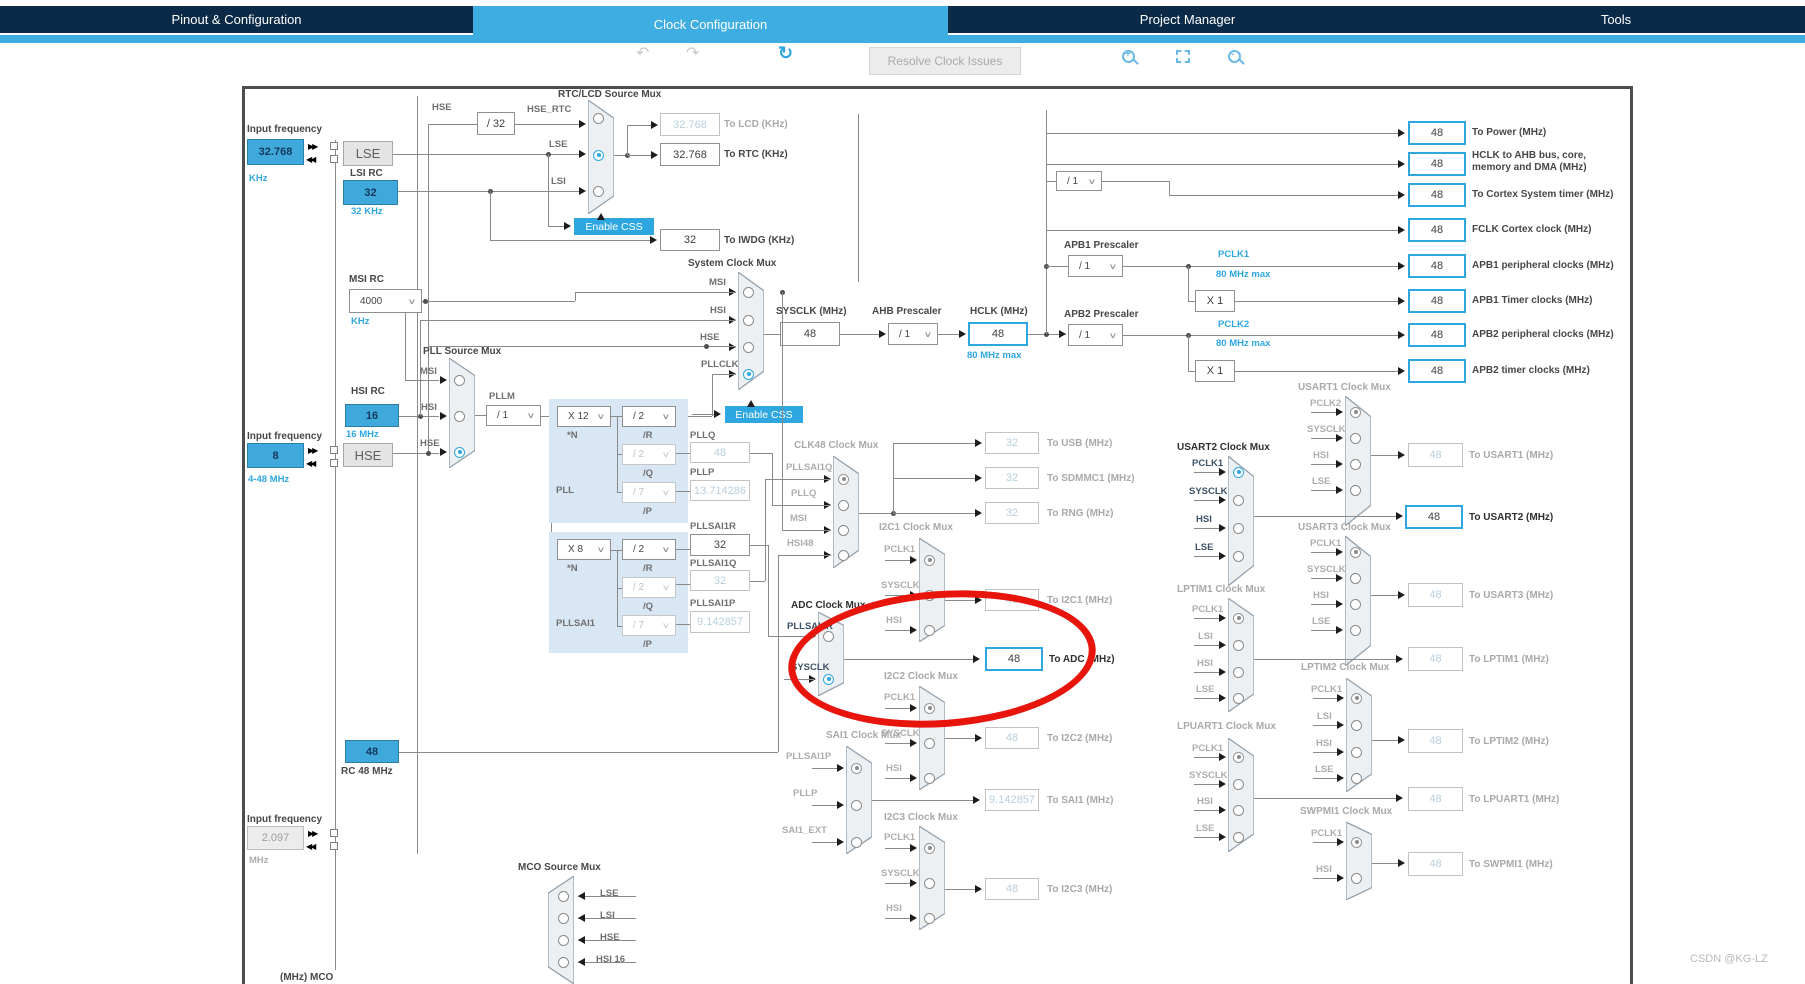 Image resolution: width=1805 pixels, height=984 pixels. Describe the element at coordinates (649, 549) in the screenshot. I see `pllsai1-r-div: / 2 ∨` at that location.